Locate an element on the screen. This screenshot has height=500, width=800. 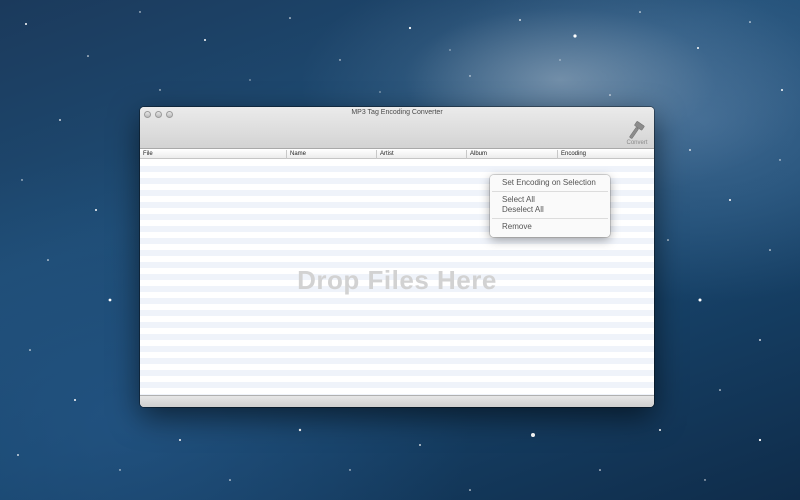
menu-item-deselect-all: Deselect All is located at coordinates (523, 209).